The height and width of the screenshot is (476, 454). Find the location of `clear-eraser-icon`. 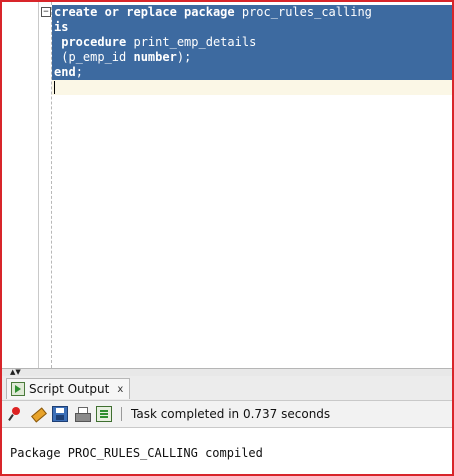

clear-eraser-icon is located at coordinates (38, 414).